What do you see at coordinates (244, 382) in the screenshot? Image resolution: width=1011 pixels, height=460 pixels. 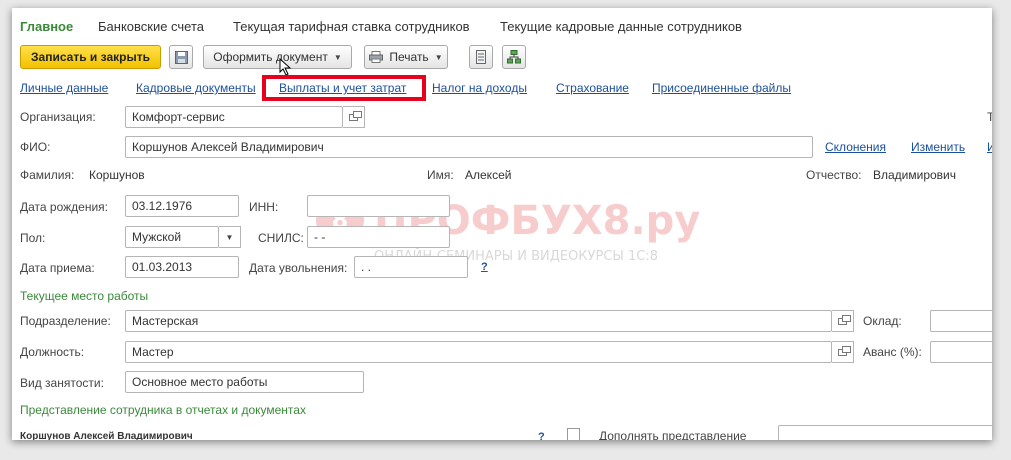 I see `employment-type-field: Основное место работы` at bounding box center [244, 382].